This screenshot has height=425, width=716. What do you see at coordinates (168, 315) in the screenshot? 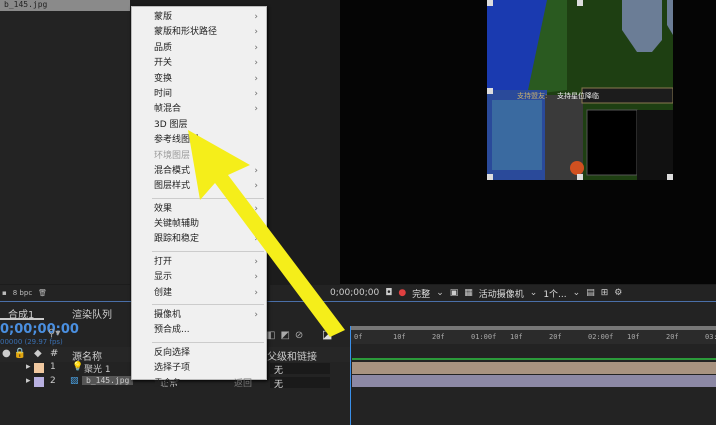
I see `menu-item-label: 摄像机` at bounding box center [168, 315].